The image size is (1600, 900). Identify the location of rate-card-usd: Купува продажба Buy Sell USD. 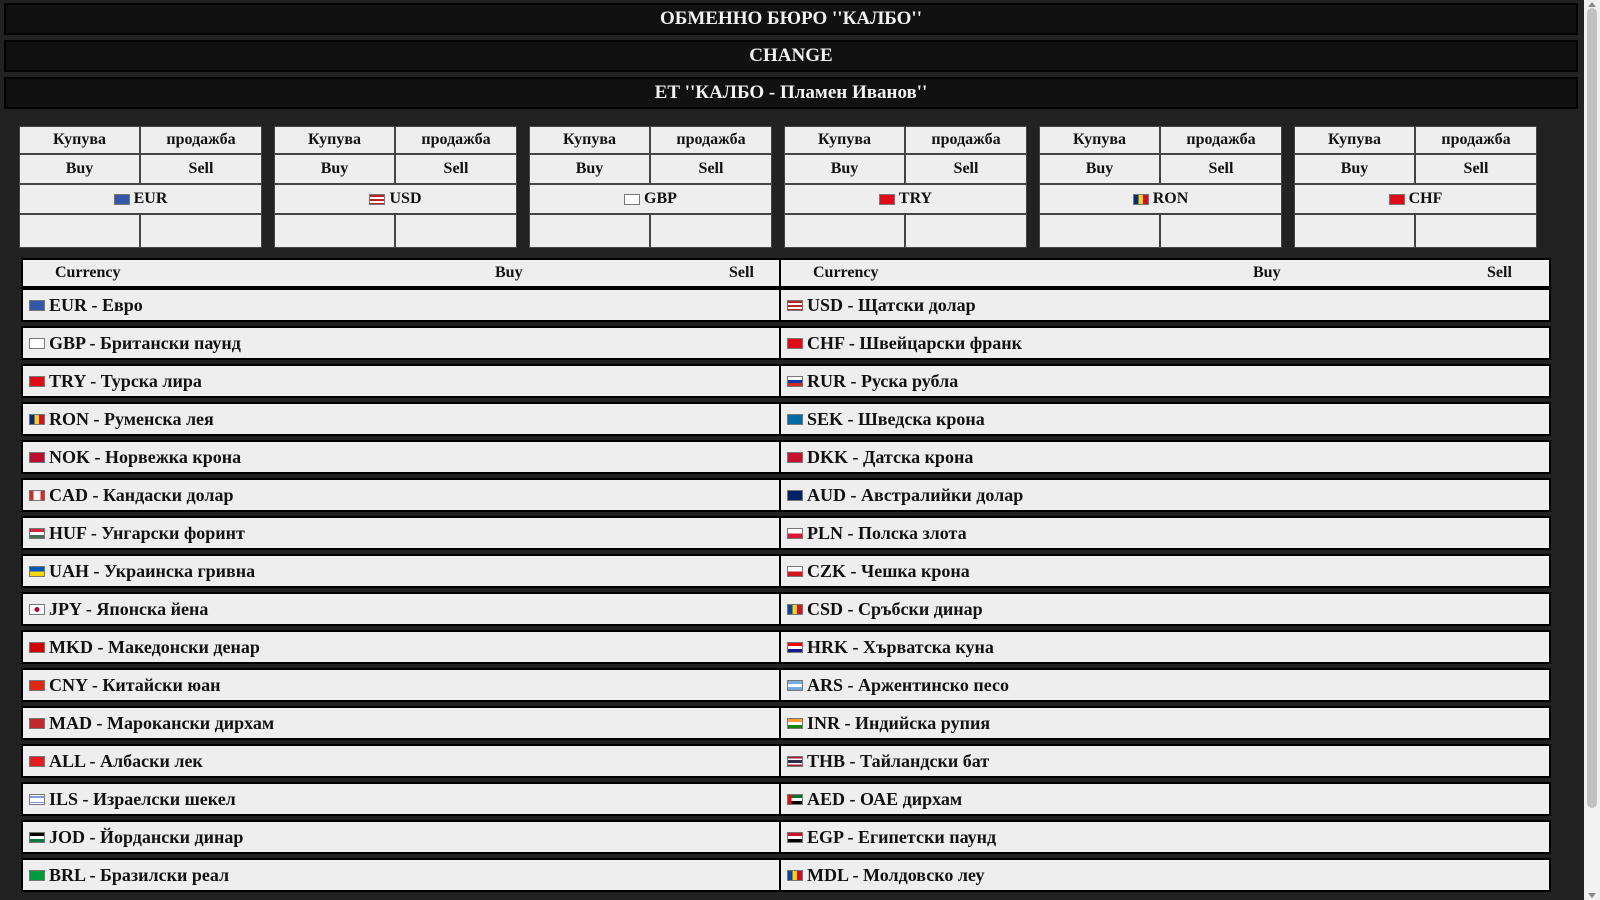
(397, 189).